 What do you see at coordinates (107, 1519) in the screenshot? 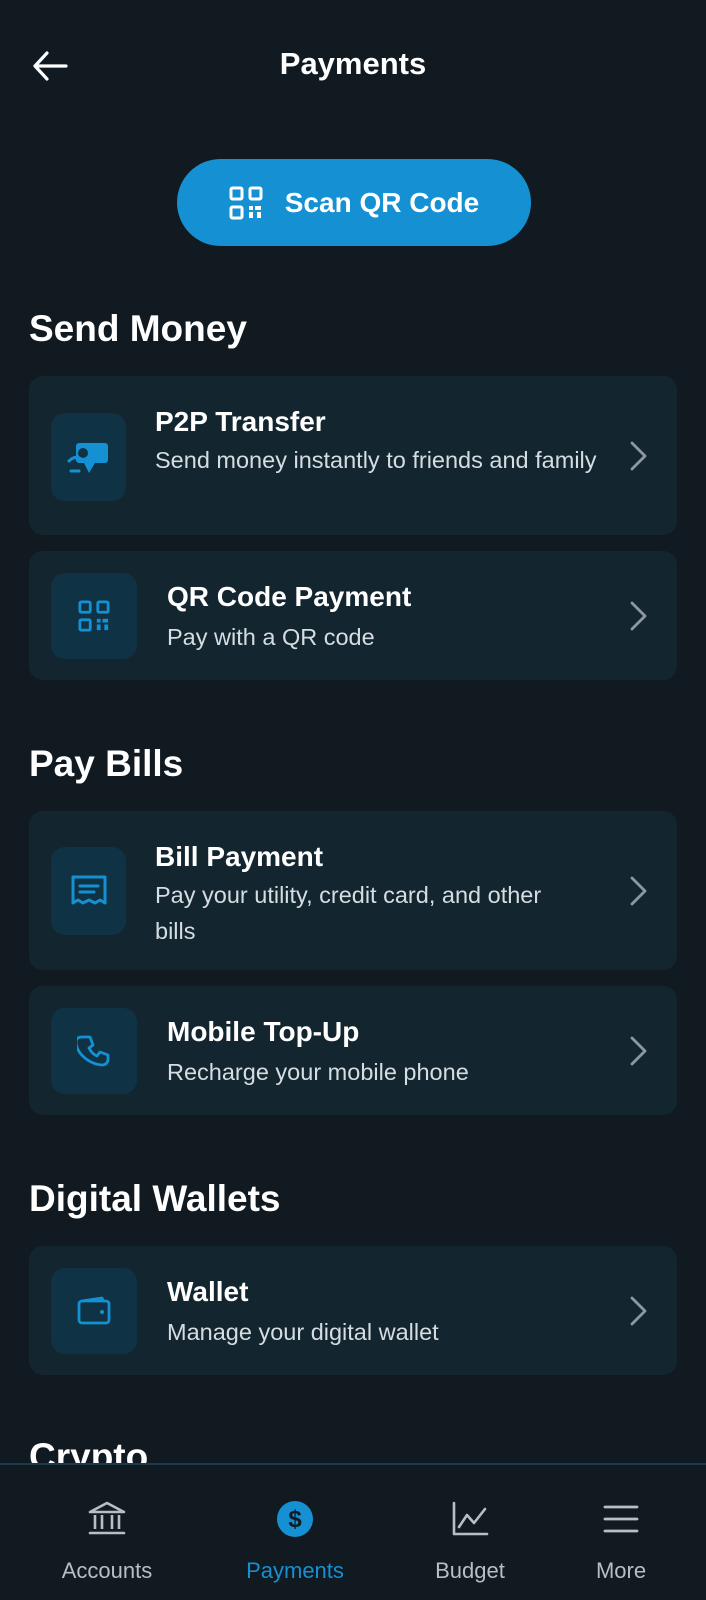
I see `bank-icon` at bounding box center [107, 1519].